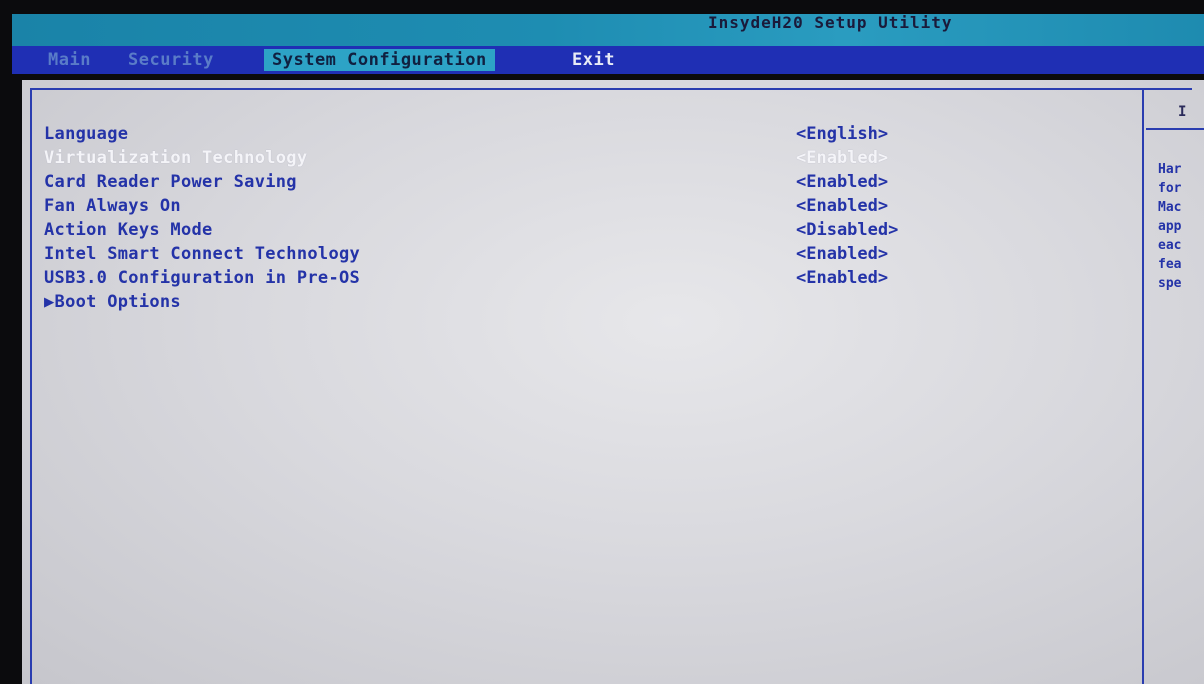  I want to click on menu-bar: Main Security System Configuration Exit, so click(608, 60).